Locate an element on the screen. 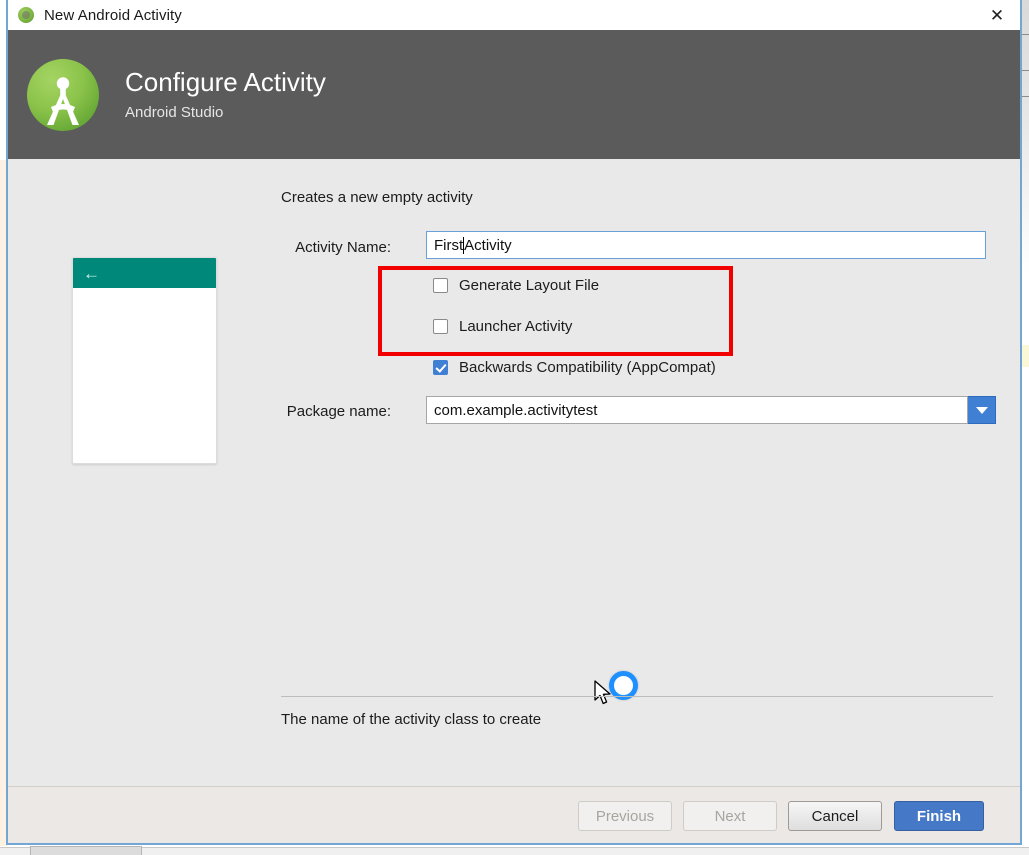  package-name-label: Package name: is located at coordinates (338, 411).